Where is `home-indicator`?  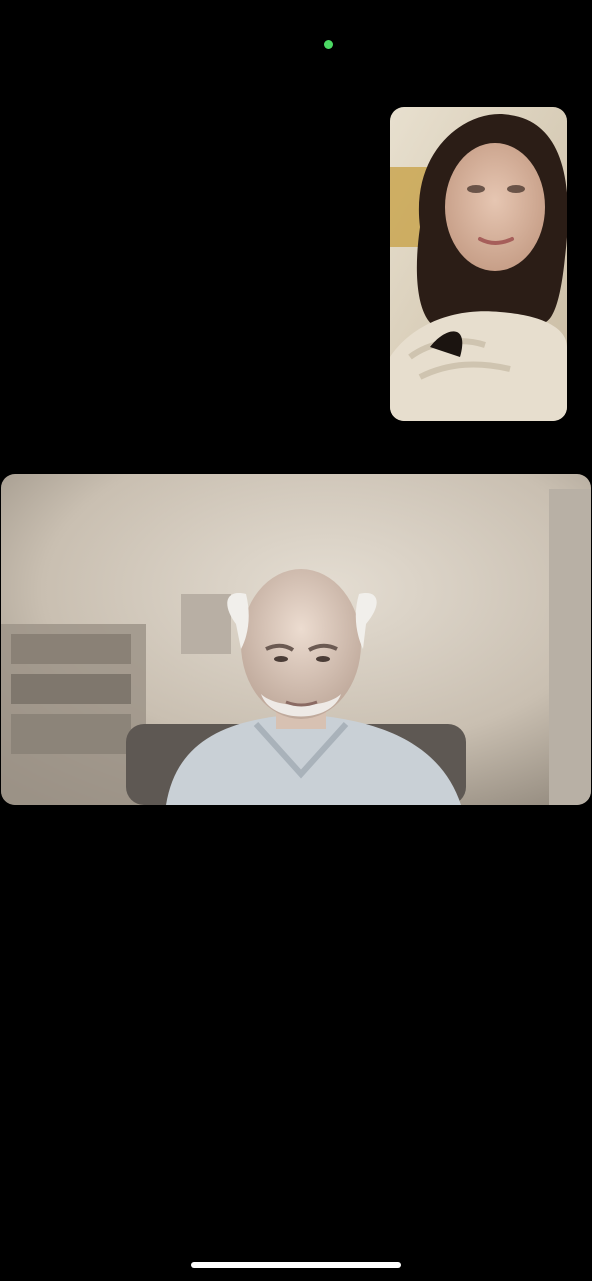
home-indicator is located at coordinates (296, 1265).